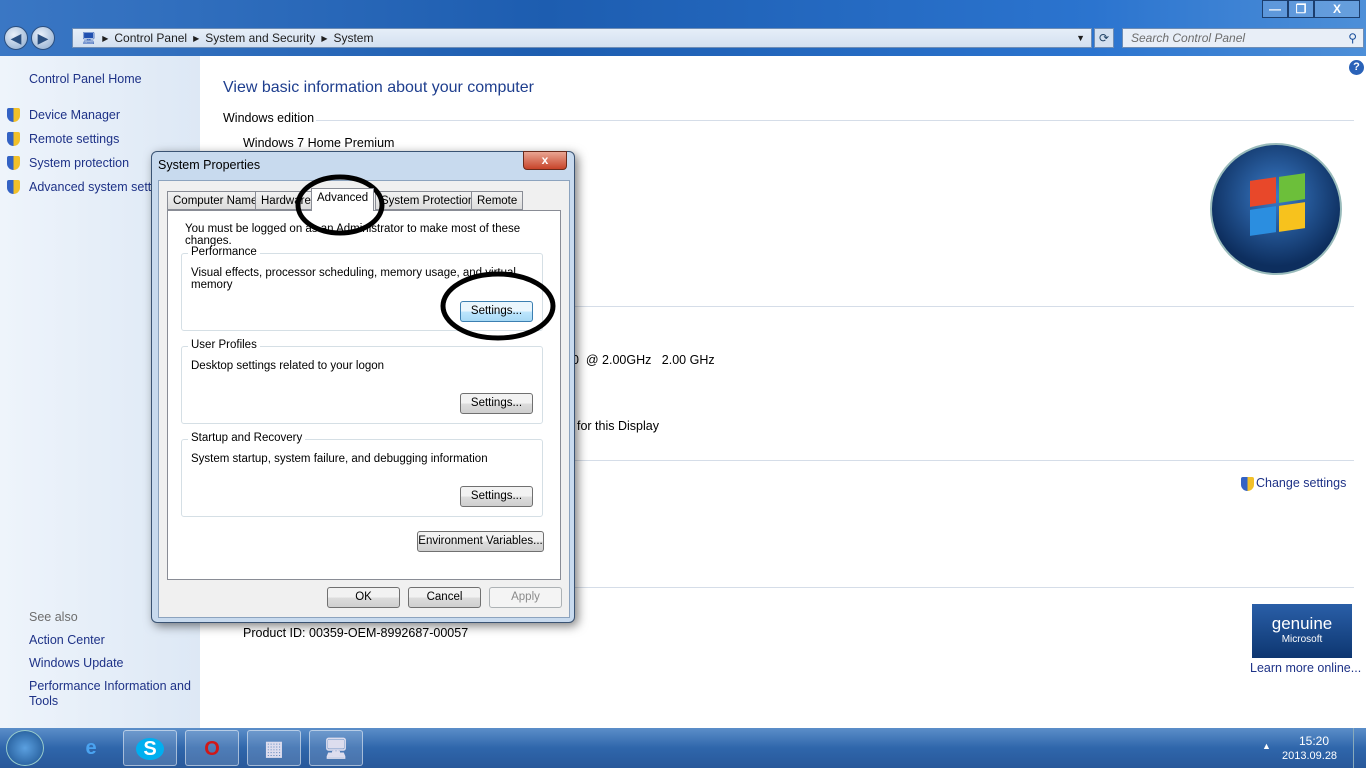 The height and width of the screenshot is (768, 1366). What do you see at coordinates (43, 38) in the screenshot?
I see `forward-button: ▶` at bounding box center [43, 38].